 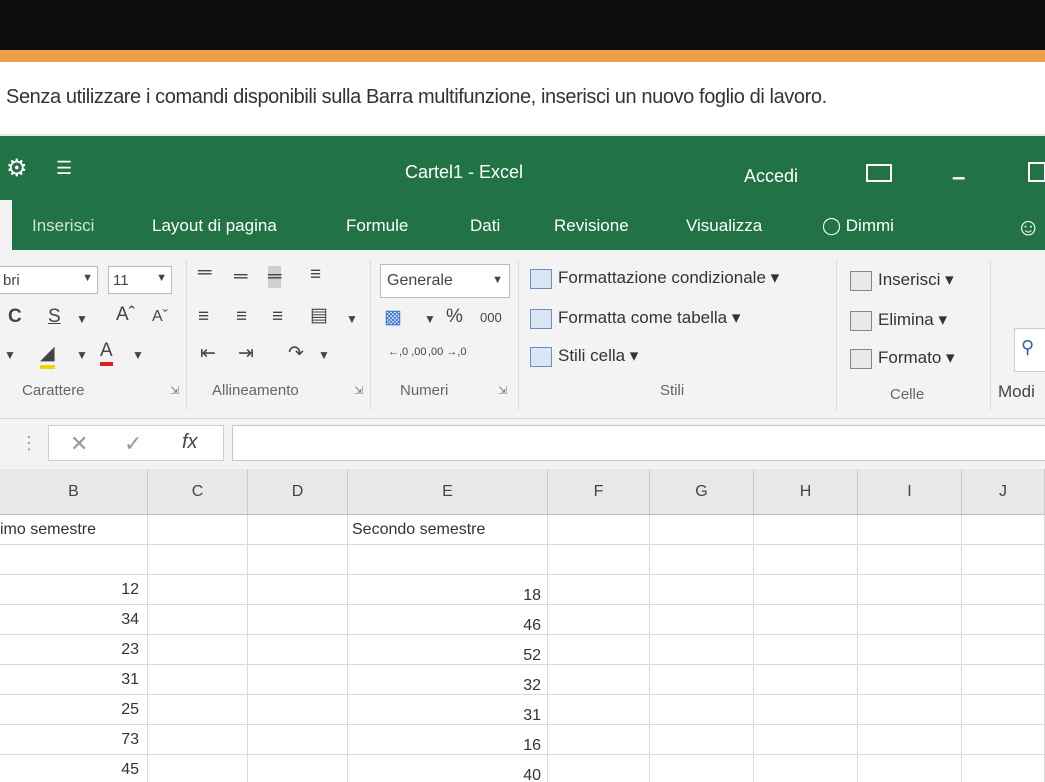 I want to click on tab-review: Revisione, so click(x=591, y=226).